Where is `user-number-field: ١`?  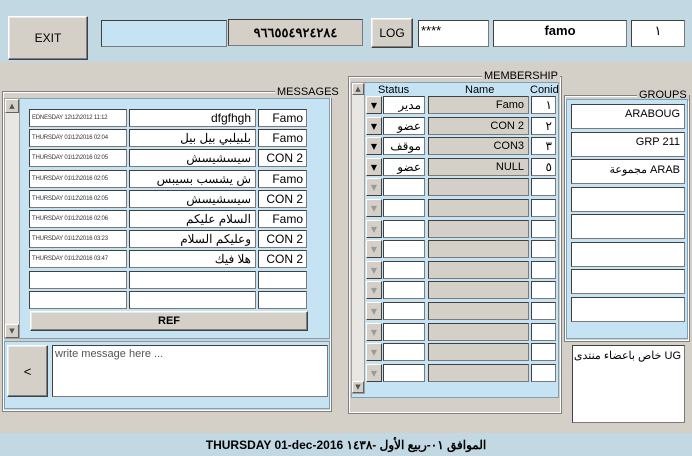
user-number-field: ١ is located at coordinates (658, 33).